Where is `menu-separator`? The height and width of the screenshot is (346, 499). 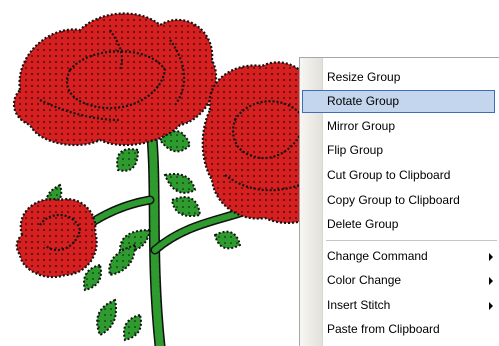
menu-separator is located at coordinates (411, 240).